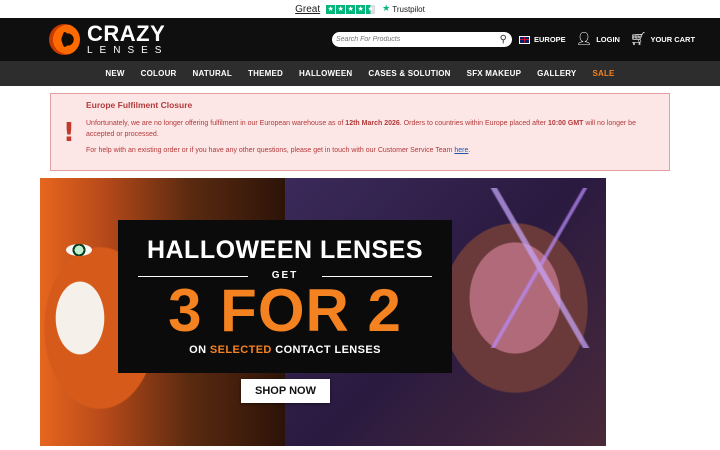 The height and width of the screenshot is (450, 720). I want to click on star-half-icon: ★, so click(371, 9).